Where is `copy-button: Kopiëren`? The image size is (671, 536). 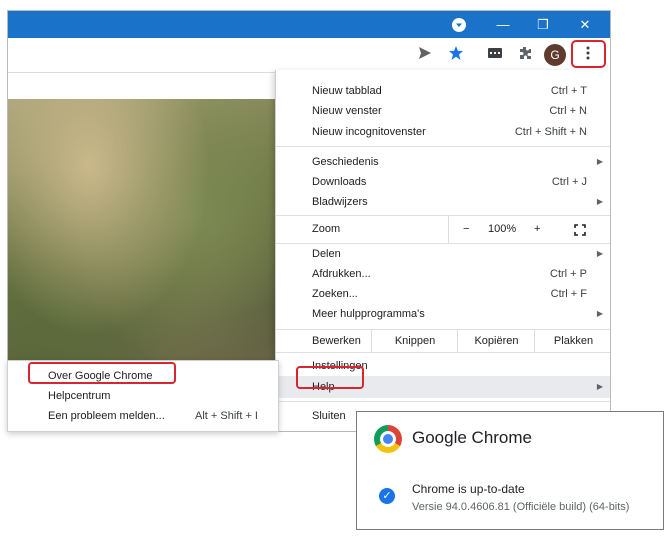
copy-button: Kopiëren is located at coordinates (496, 341).